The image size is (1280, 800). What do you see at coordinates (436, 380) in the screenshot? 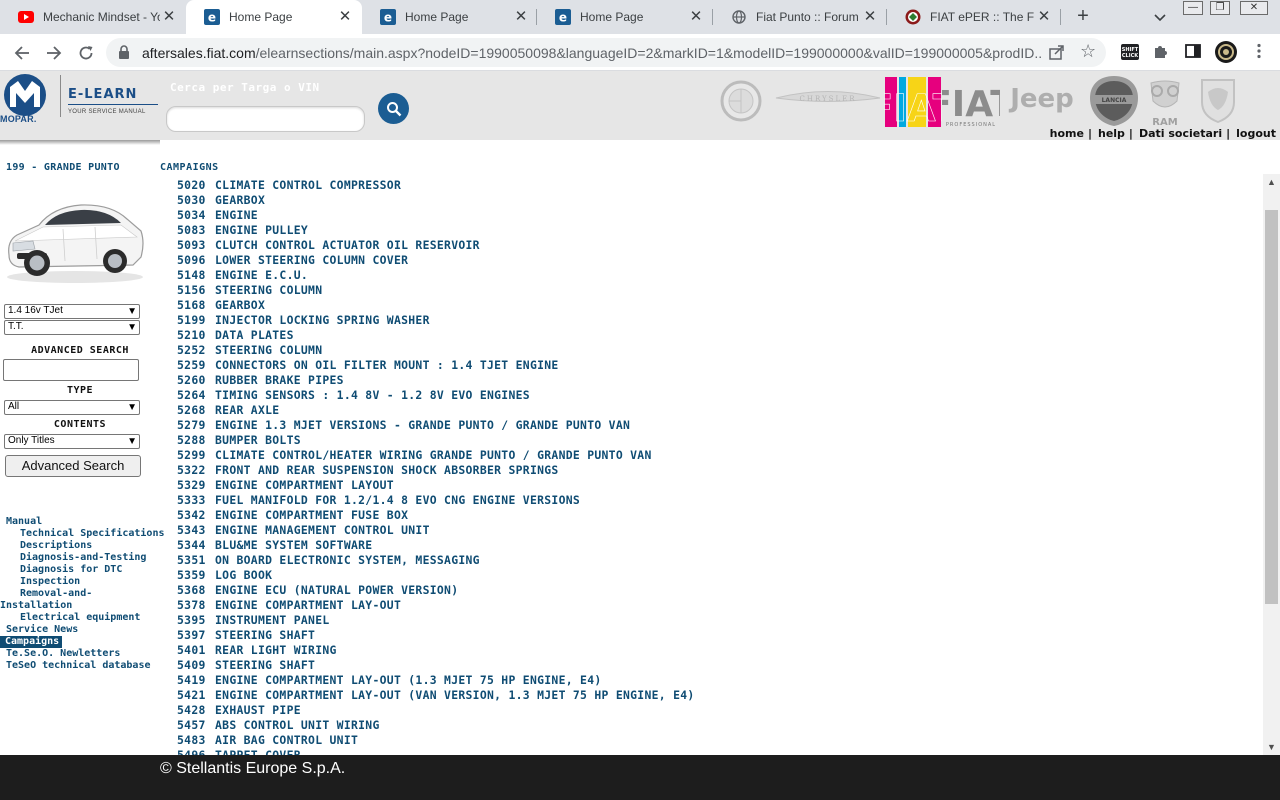
I see `campaign-row: 5260 RUBBER BRAKE PIPES` at bounding box center [436, 380].